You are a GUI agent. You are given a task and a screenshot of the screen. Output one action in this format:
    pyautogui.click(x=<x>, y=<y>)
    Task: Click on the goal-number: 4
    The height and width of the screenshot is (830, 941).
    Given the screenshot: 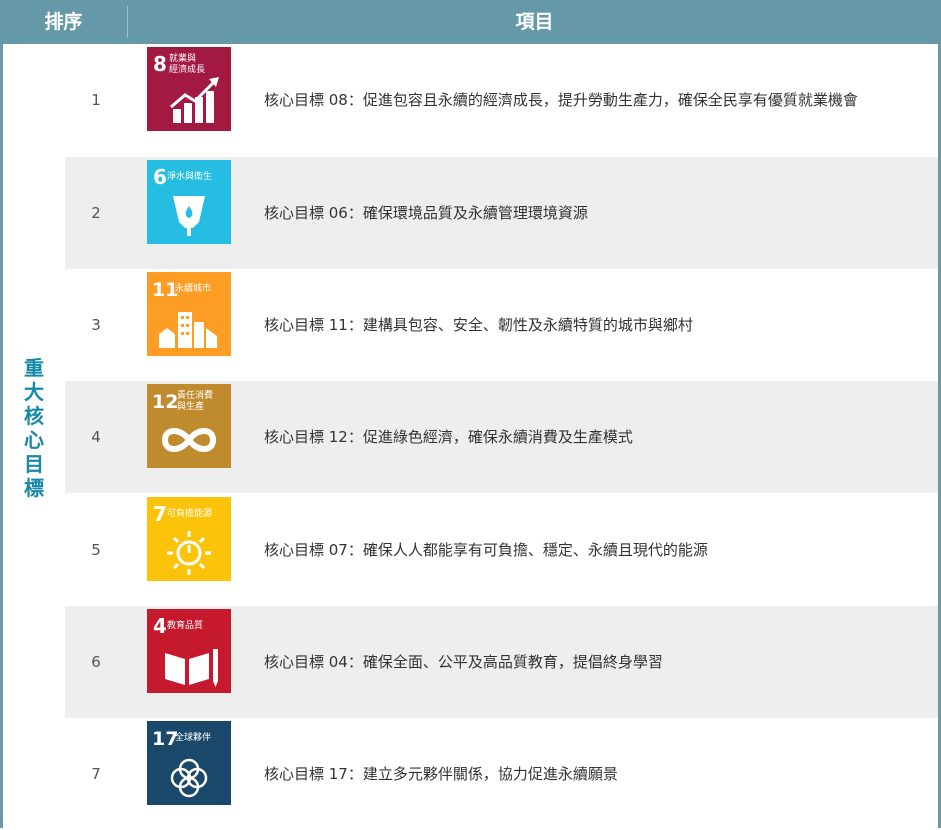 What is the action you would take?
    pyautogui.click(x=160, y=626)
    